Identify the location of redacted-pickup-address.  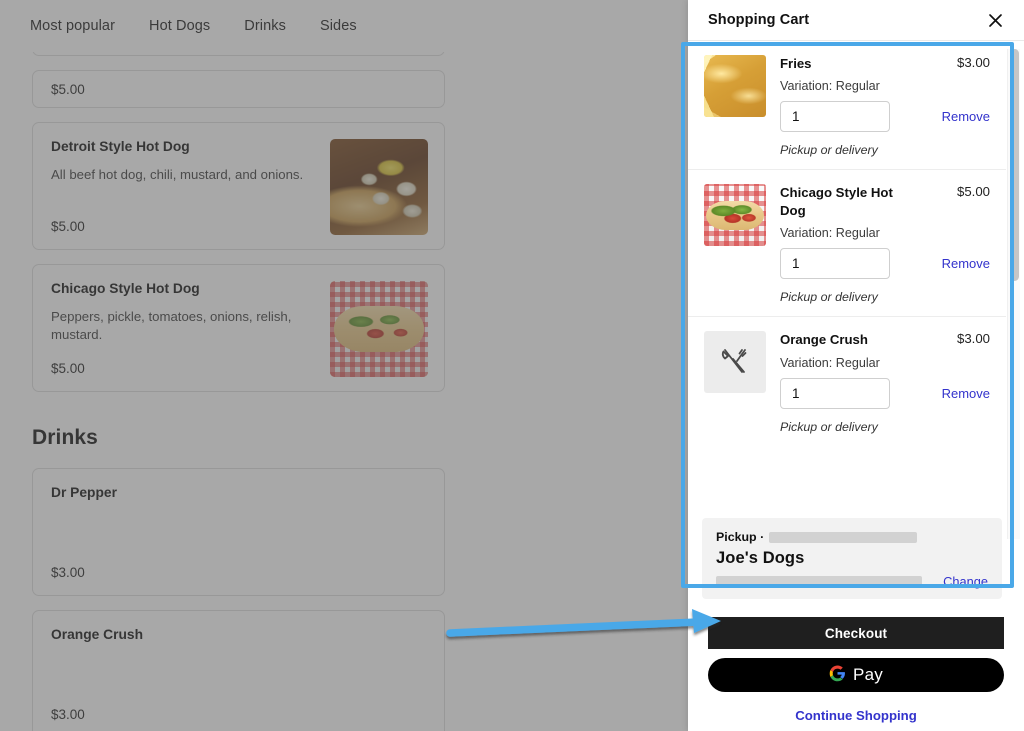
(819, 581).